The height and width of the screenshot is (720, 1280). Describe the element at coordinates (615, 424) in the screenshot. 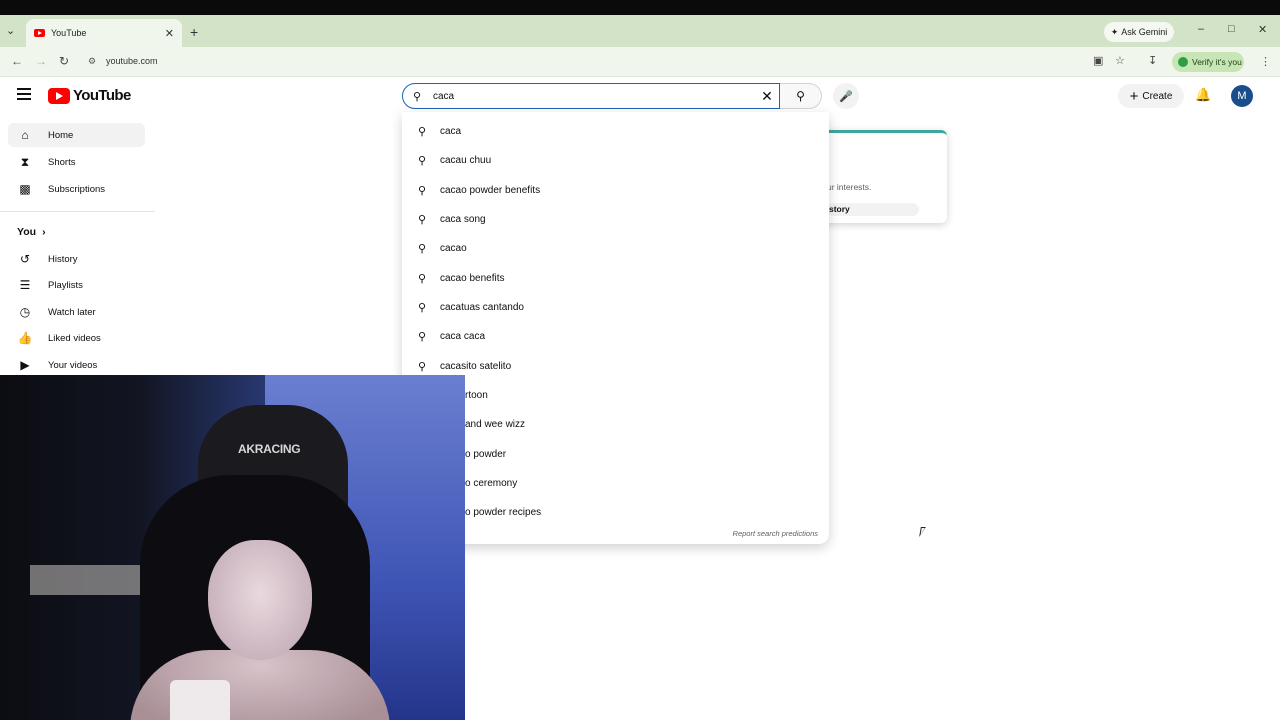

I see `suggestion-item: and wee wizz` at that location.